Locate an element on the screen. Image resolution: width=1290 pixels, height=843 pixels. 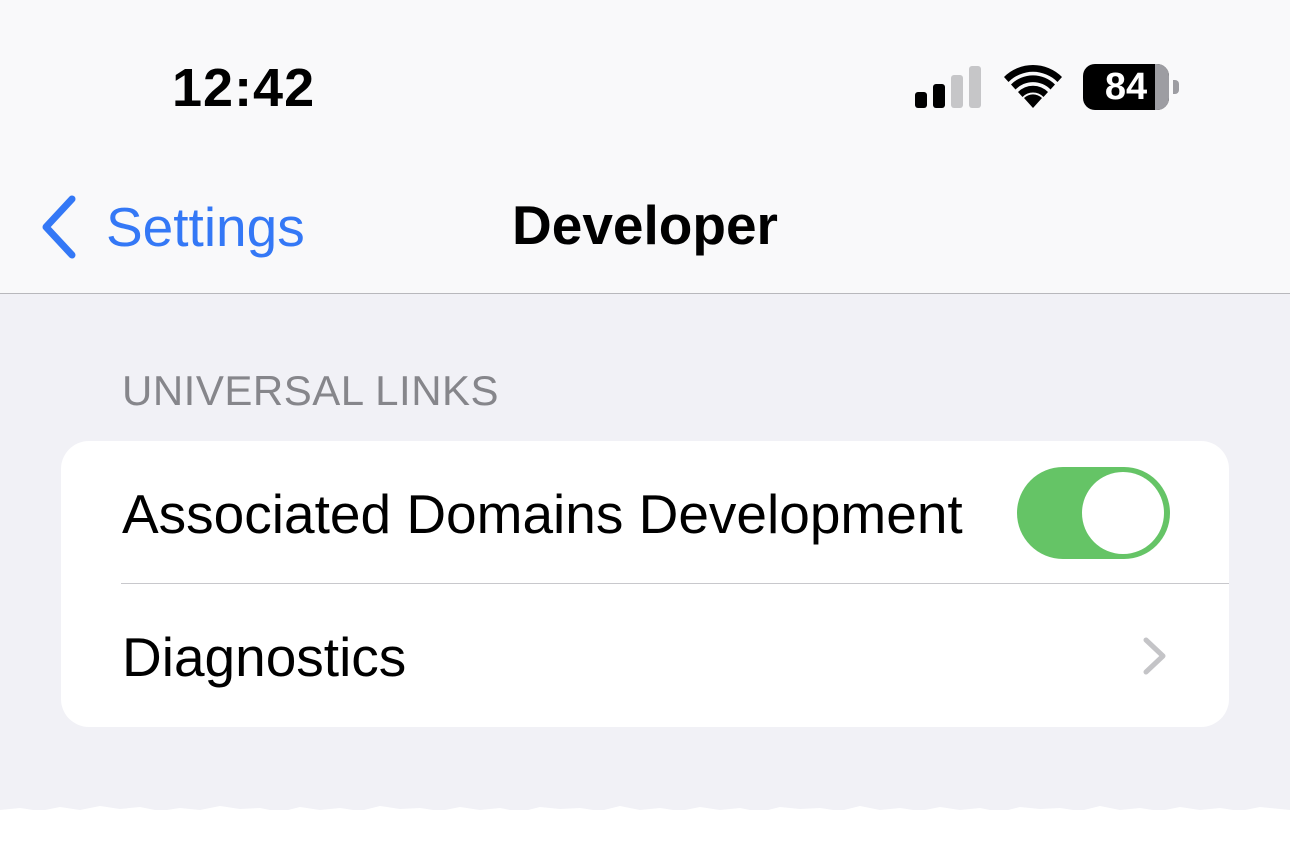
toggle-knob is located at coordinates (1123, 513).